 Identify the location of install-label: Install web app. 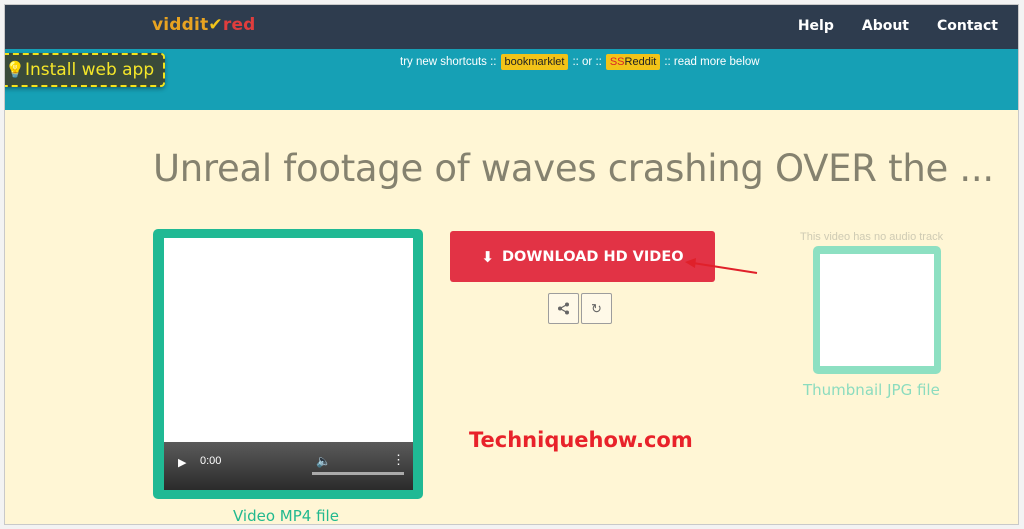
(90, 70).